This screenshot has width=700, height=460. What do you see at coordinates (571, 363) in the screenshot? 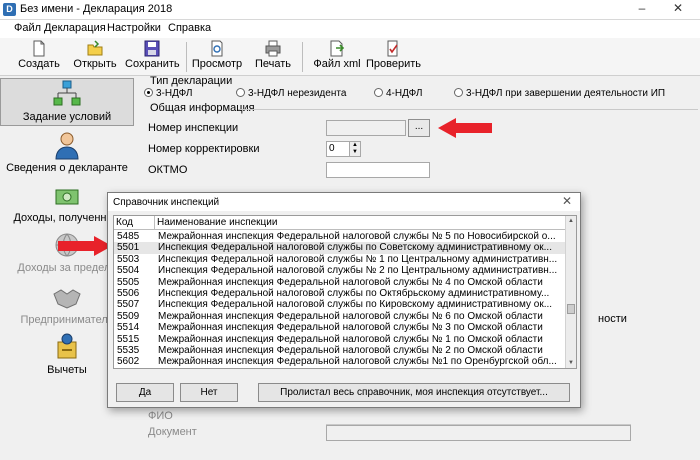
I see `scroll-down-icon: ▼` at bounding box center [571, 363].